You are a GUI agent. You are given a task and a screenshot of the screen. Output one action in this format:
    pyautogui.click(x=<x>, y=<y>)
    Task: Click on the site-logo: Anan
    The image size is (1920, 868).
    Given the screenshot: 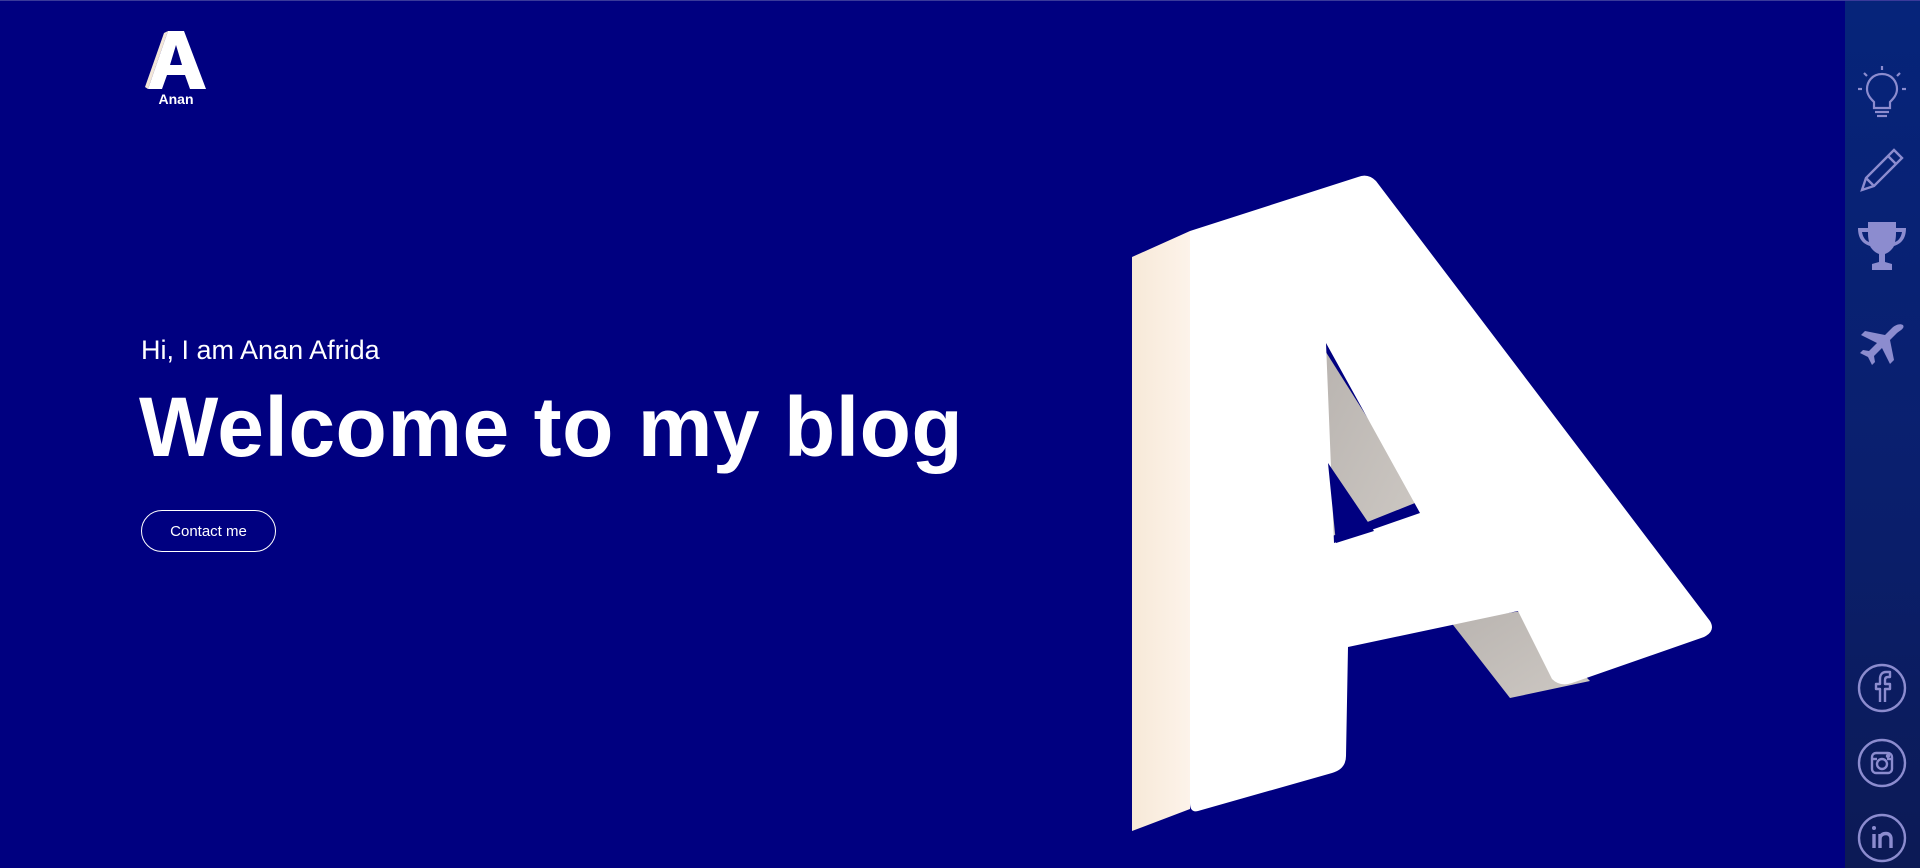 What is the action you would take?
    pyautogui.click(x=176, y=69)
    